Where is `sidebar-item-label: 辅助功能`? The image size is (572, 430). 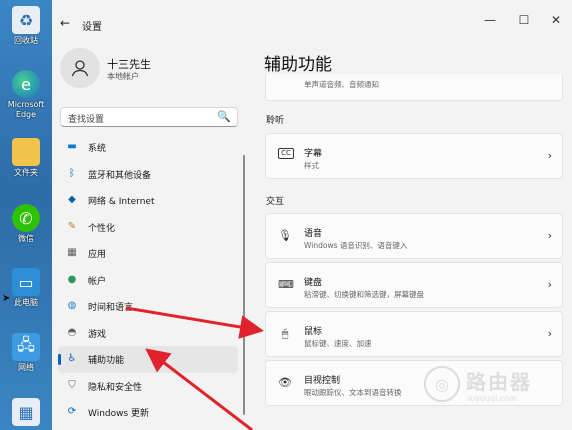 sidebar-item-label: 辅助功能 is located at coordinates (106, 361).